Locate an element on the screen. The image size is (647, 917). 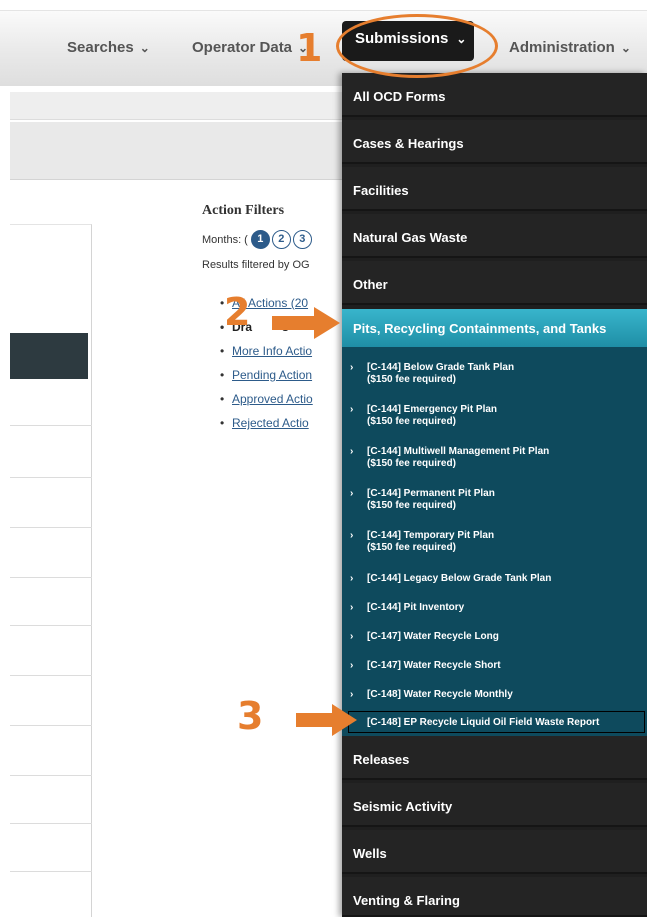
step-1-label: 1 is located at coordinates (309, 48).